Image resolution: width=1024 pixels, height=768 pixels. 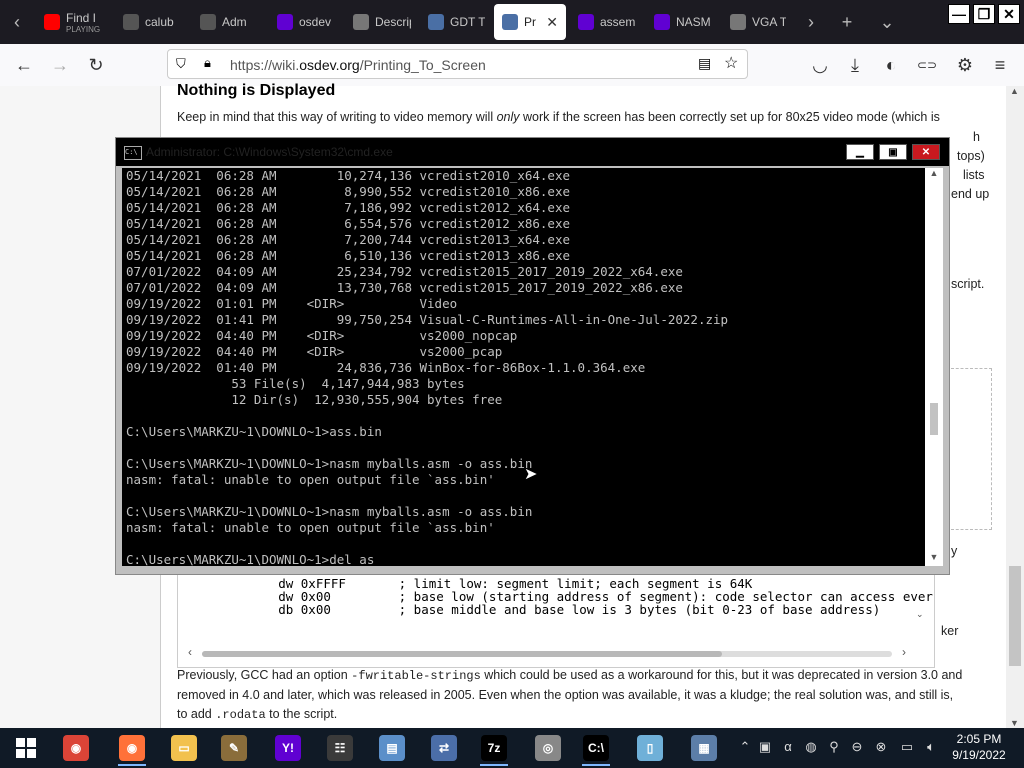 I want to click on tracking-shield-icon: ⛉, so click(x=181, y=64).